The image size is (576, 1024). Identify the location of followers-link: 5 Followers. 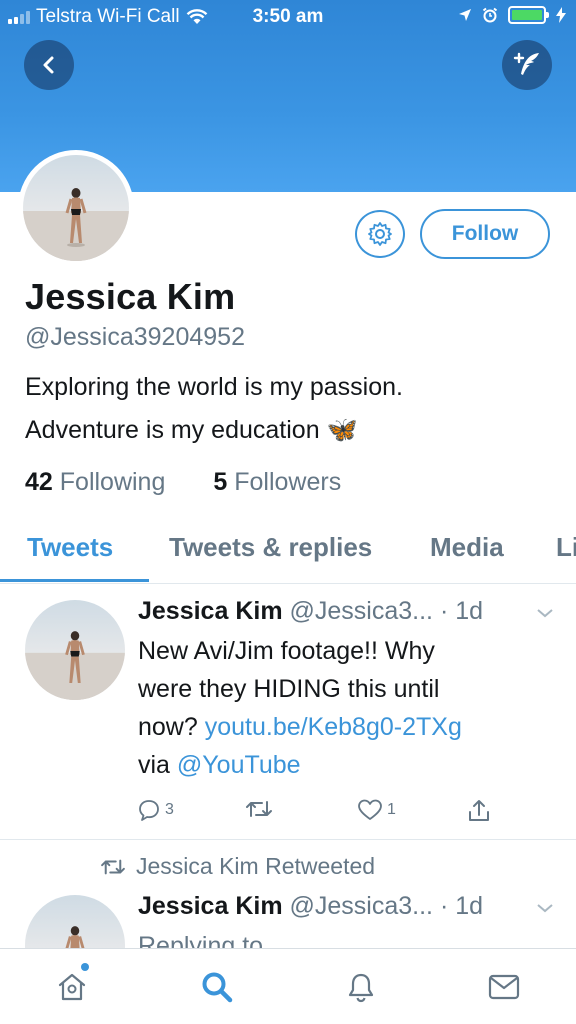
(277, 482).